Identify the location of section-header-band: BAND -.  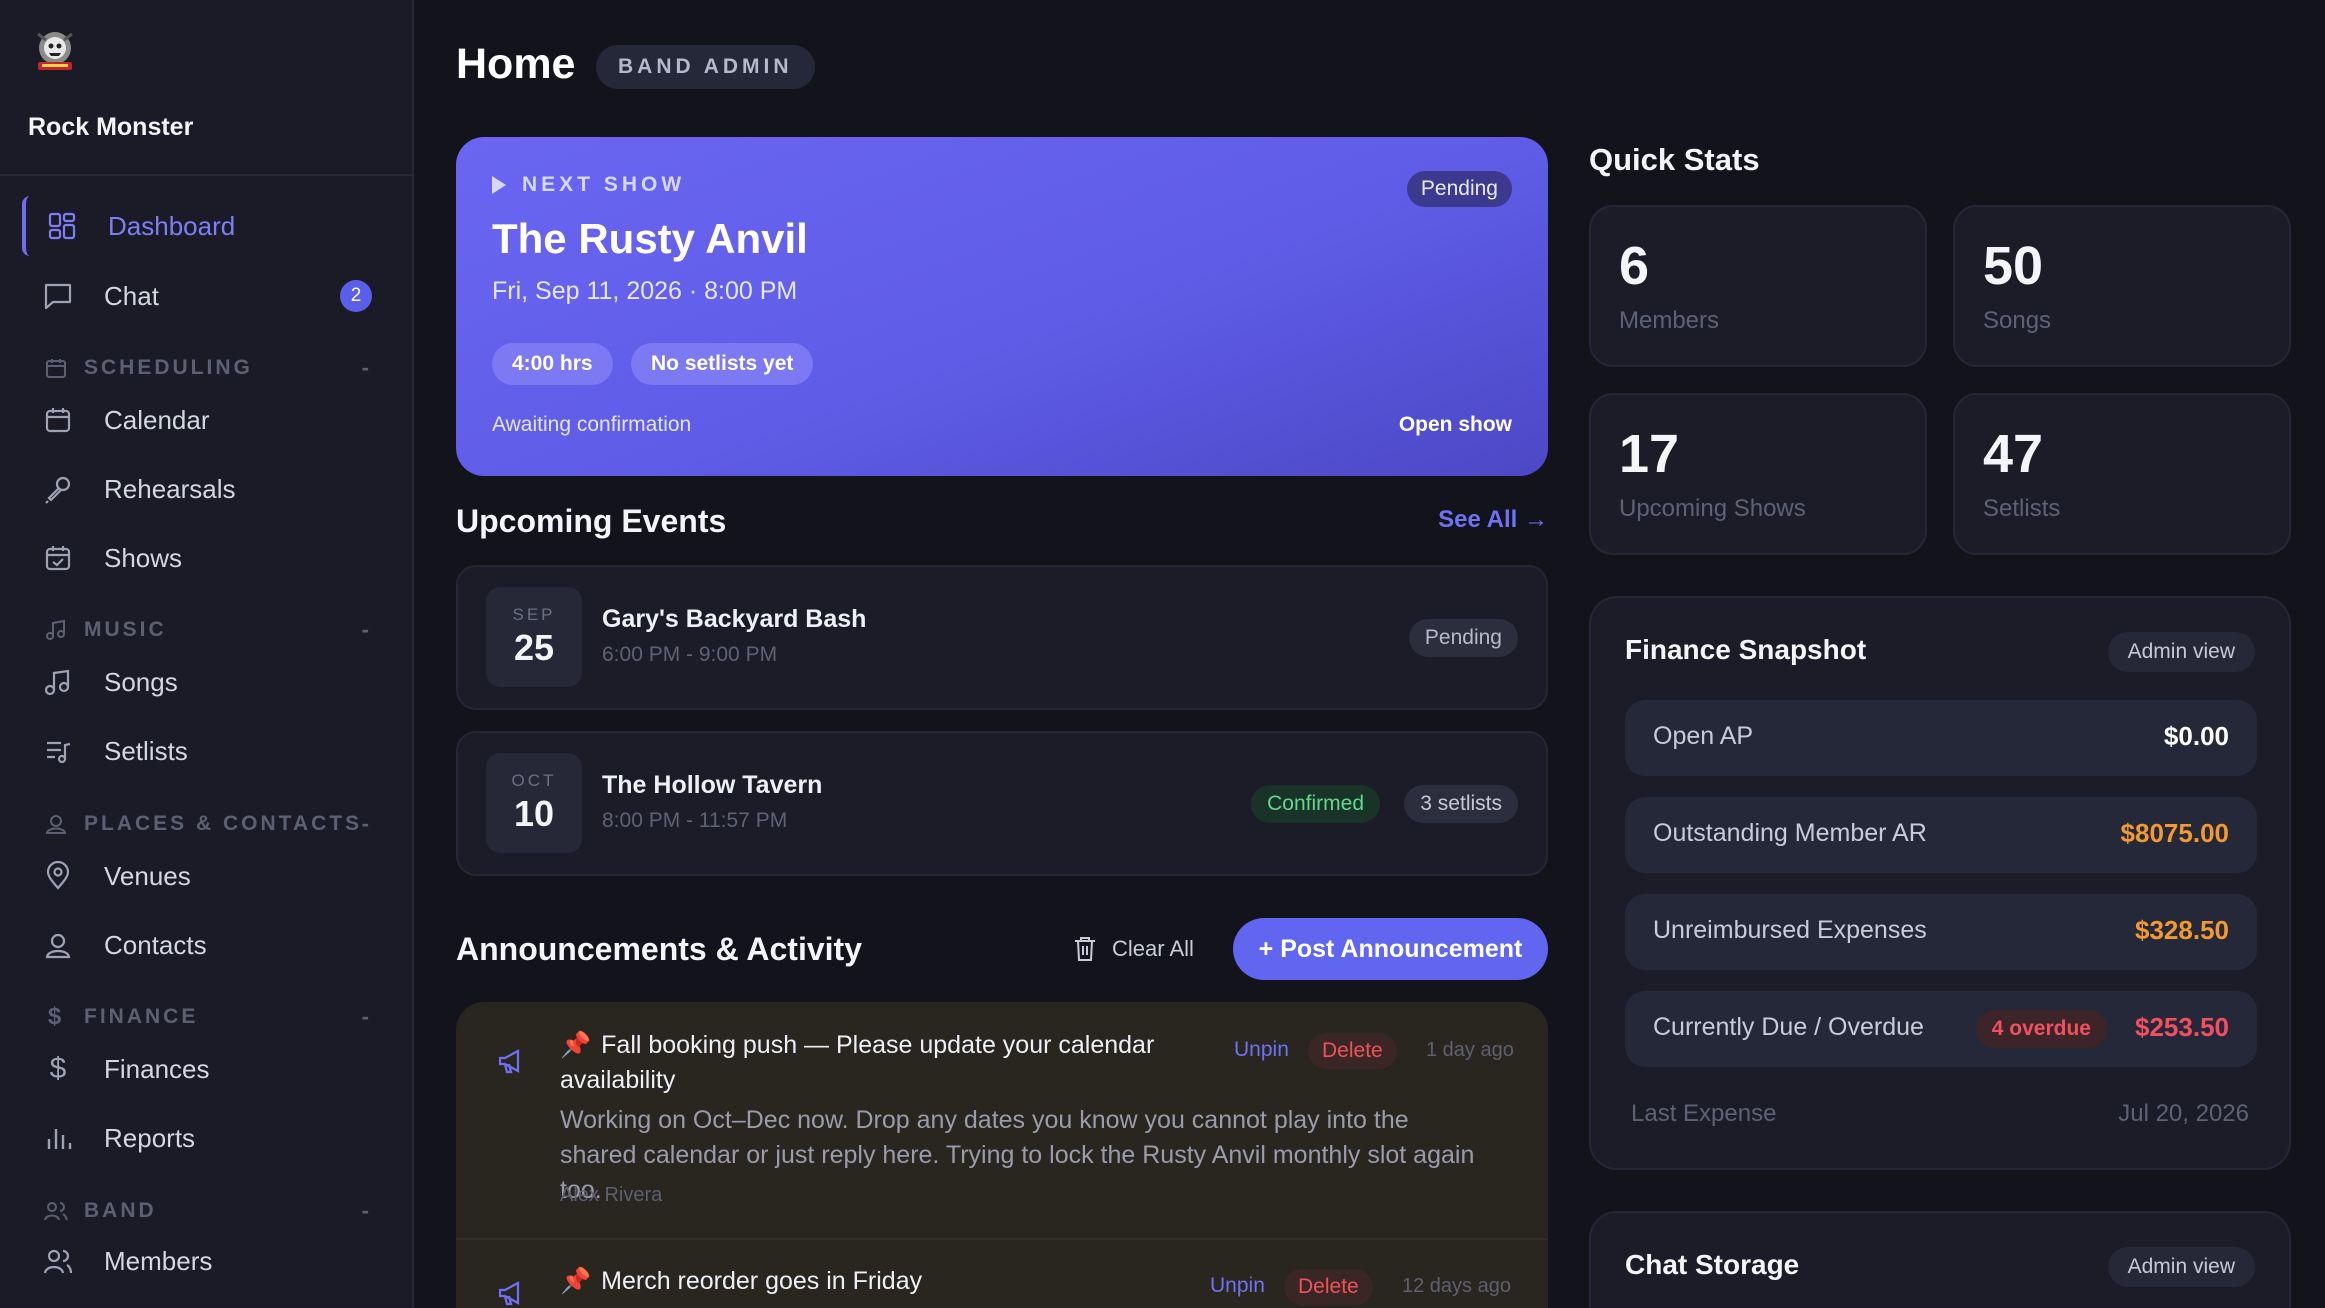
(207, 1211).